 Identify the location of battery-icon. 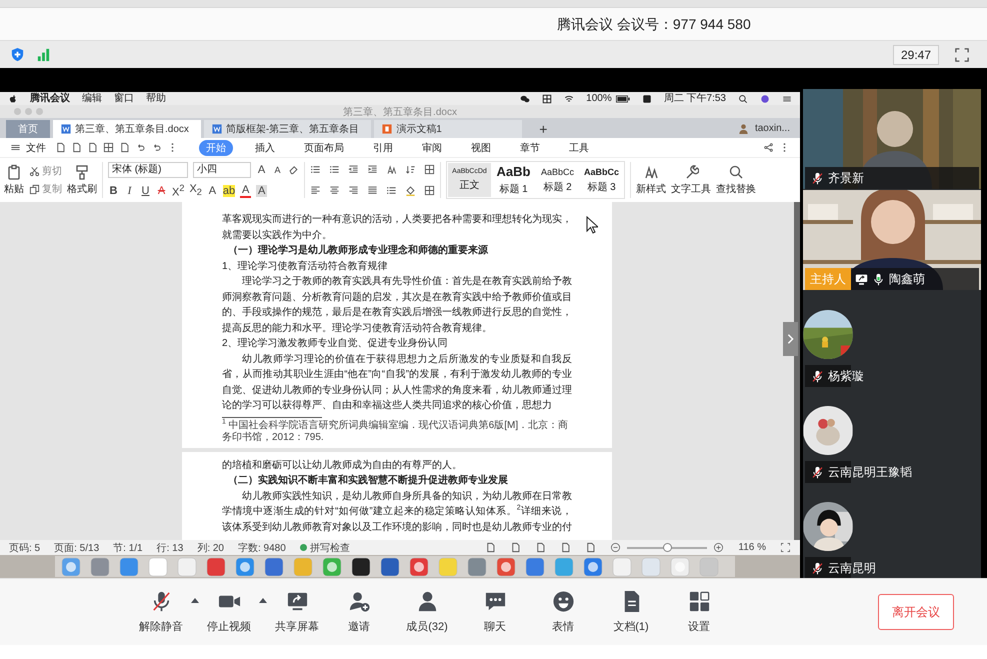
(623, 98).